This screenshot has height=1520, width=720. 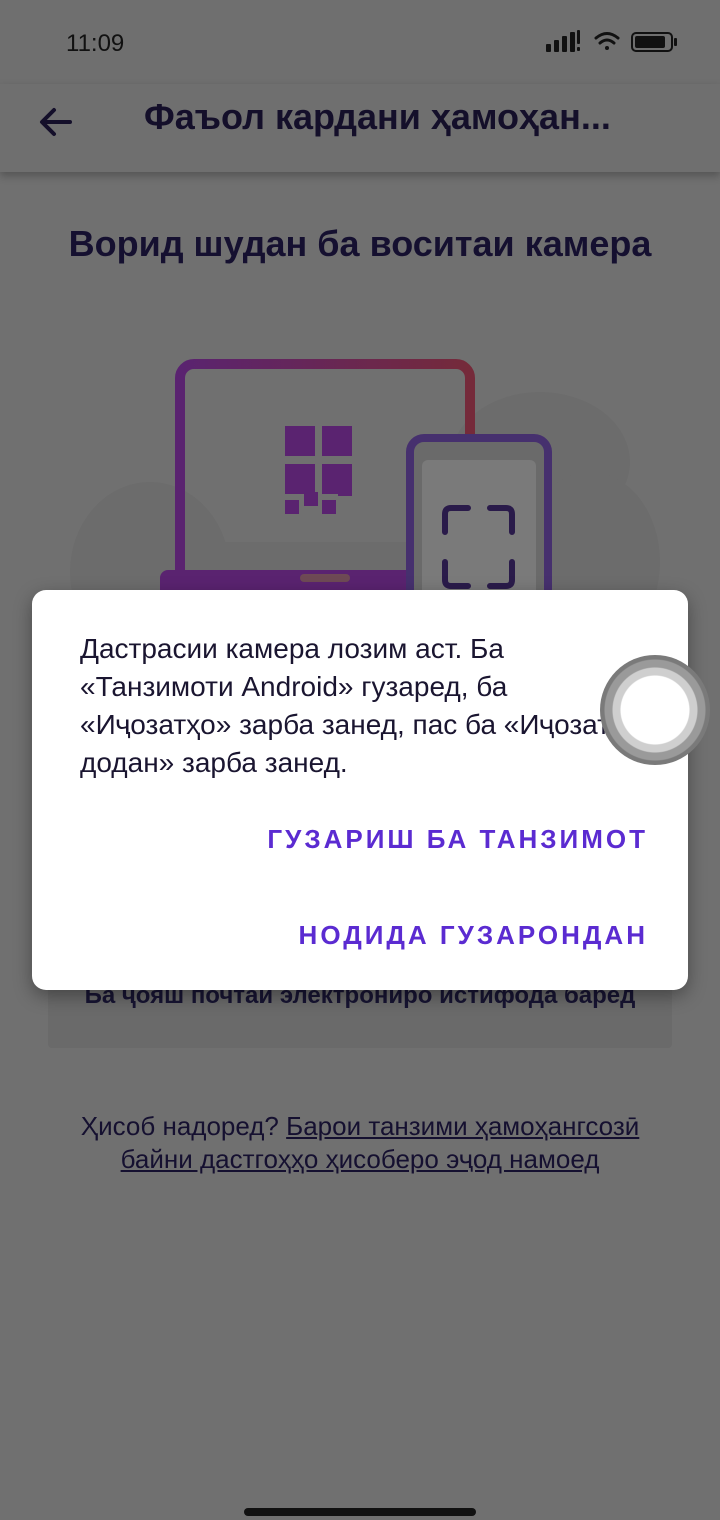 What do you see at coordinates (655, 710) in the screenshot?
I see `touch-indicator` at bounding box center [655, 710].